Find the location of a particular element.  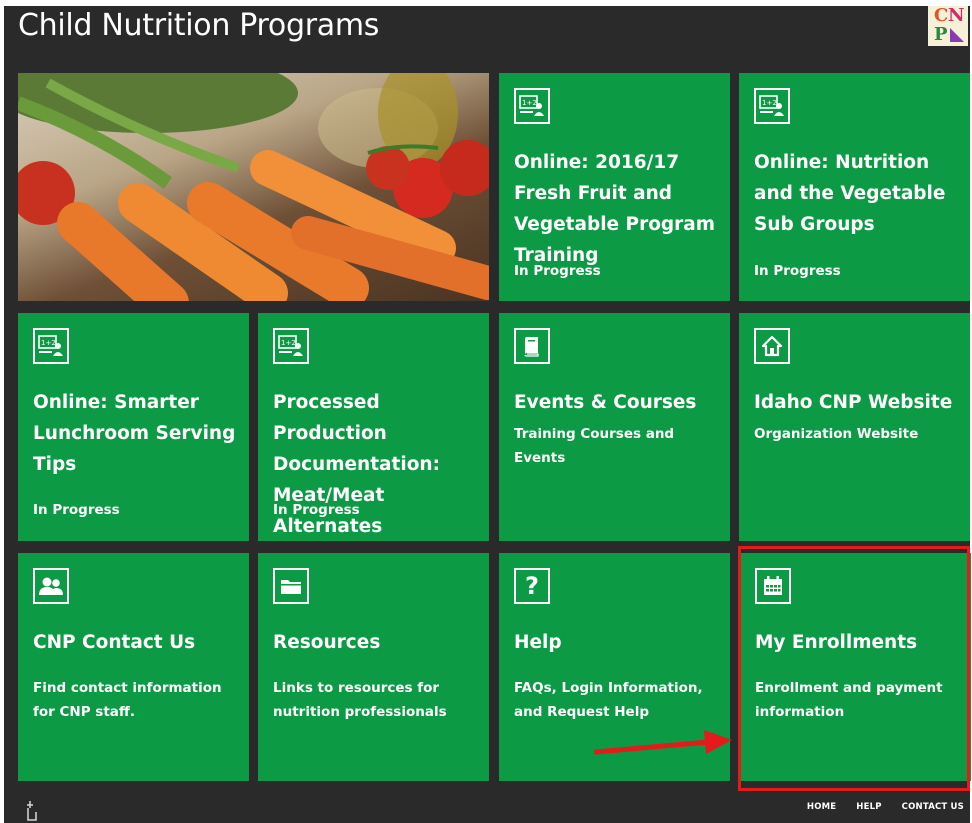

logo-letter-c: C is located at coordinates (941, 15).